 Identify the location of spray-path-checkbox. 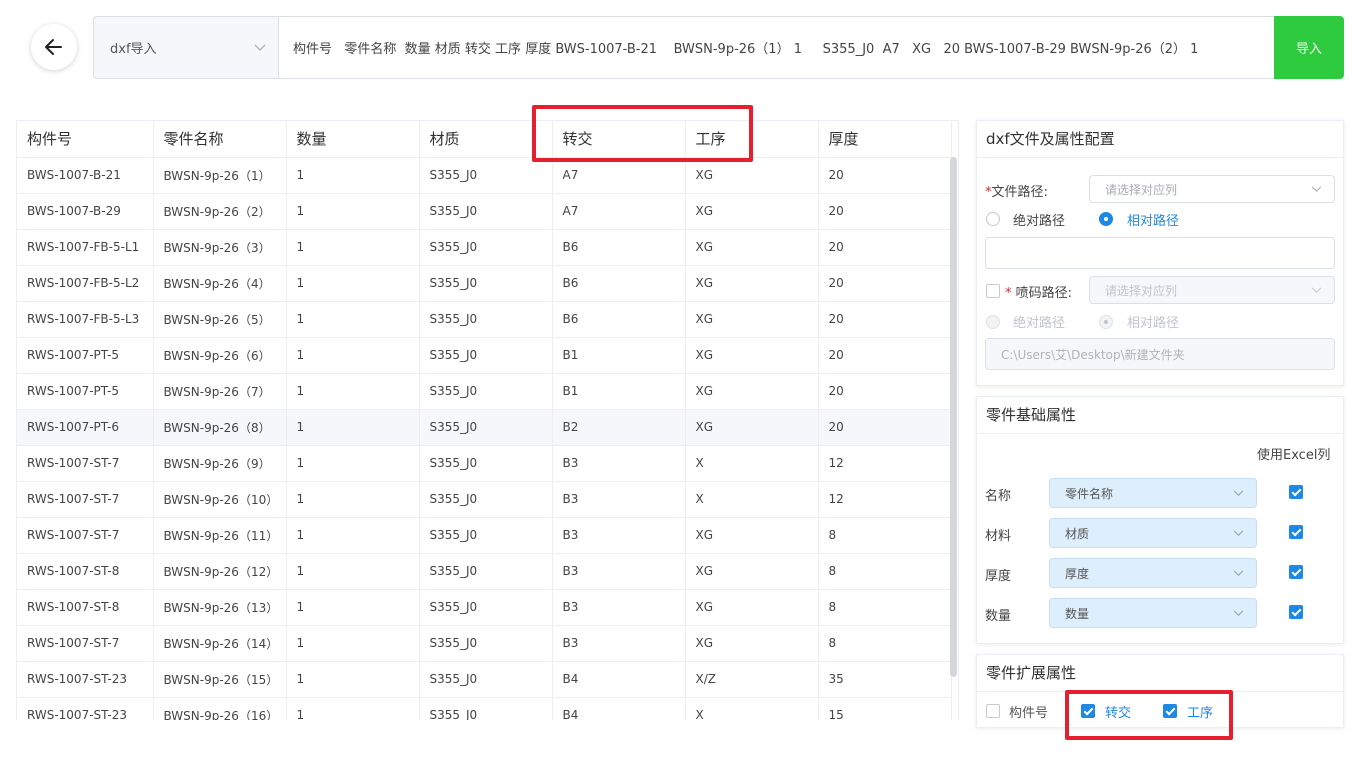
(993, 291).